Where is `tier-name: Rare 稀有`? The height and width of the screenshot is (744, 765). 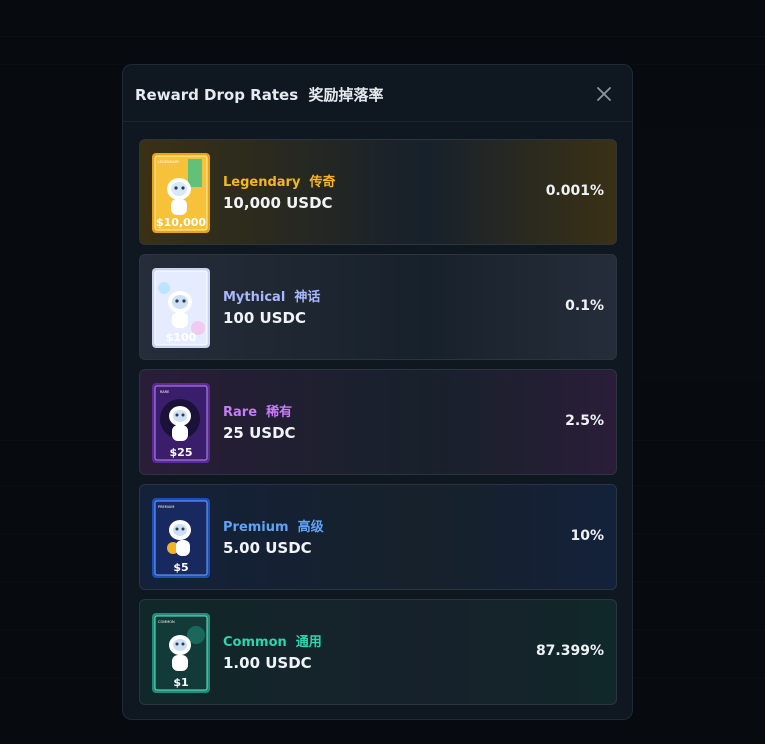
tier-name: Rare 稀有 is located at coordinates (258, 412).